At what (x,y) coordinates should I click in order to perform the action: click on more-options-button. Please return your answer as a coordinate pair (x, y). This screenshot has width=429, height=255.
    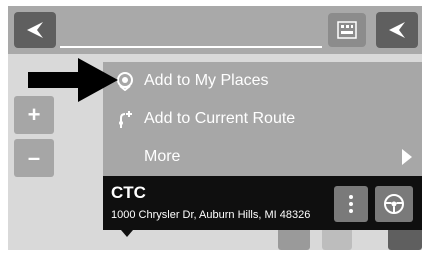
    Looking at the image, I should click on (351, 204).